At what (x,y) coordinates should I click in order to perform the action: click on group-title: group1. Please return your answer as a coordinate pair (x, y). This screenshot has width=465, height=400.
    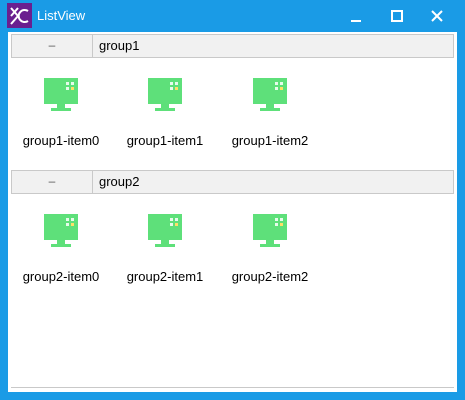
    Looking at the image, I should click on (119, 45).